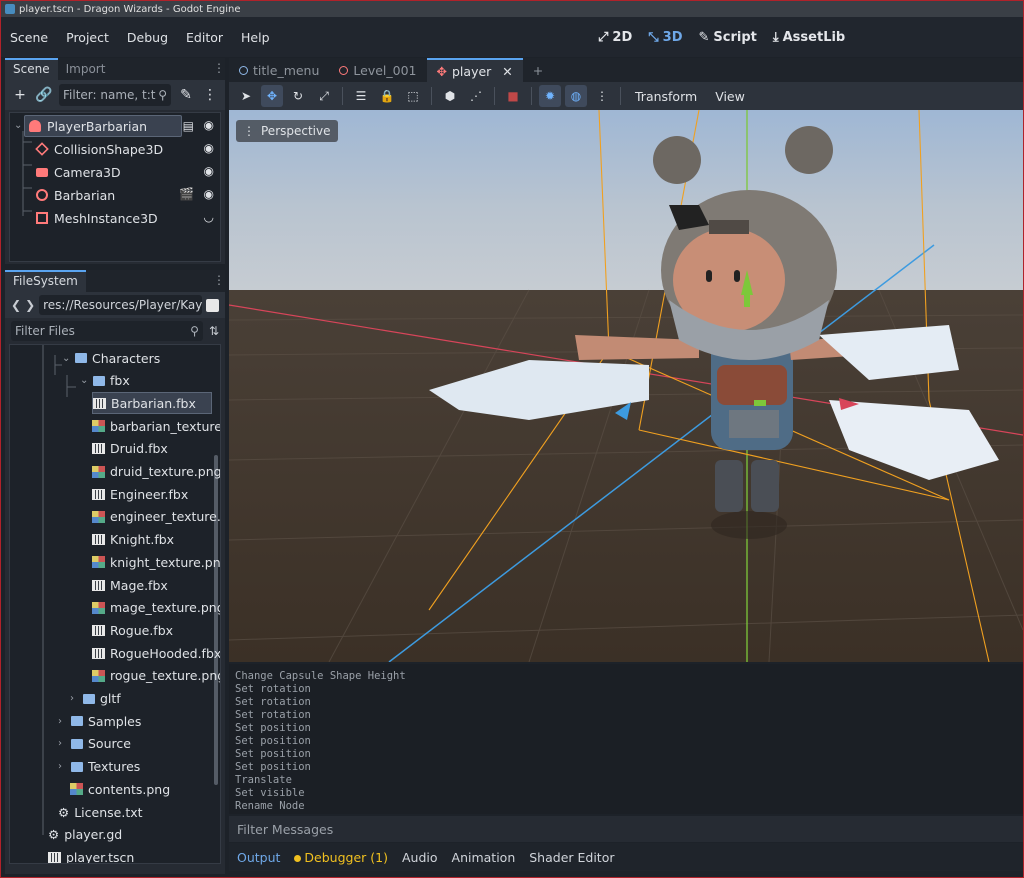 The height and width of the screenshot is (878, 1024). Describe the element at coordinates (615, 37) in the screenshot. I see `workspace-2d: ⤢ 2D` at that location.